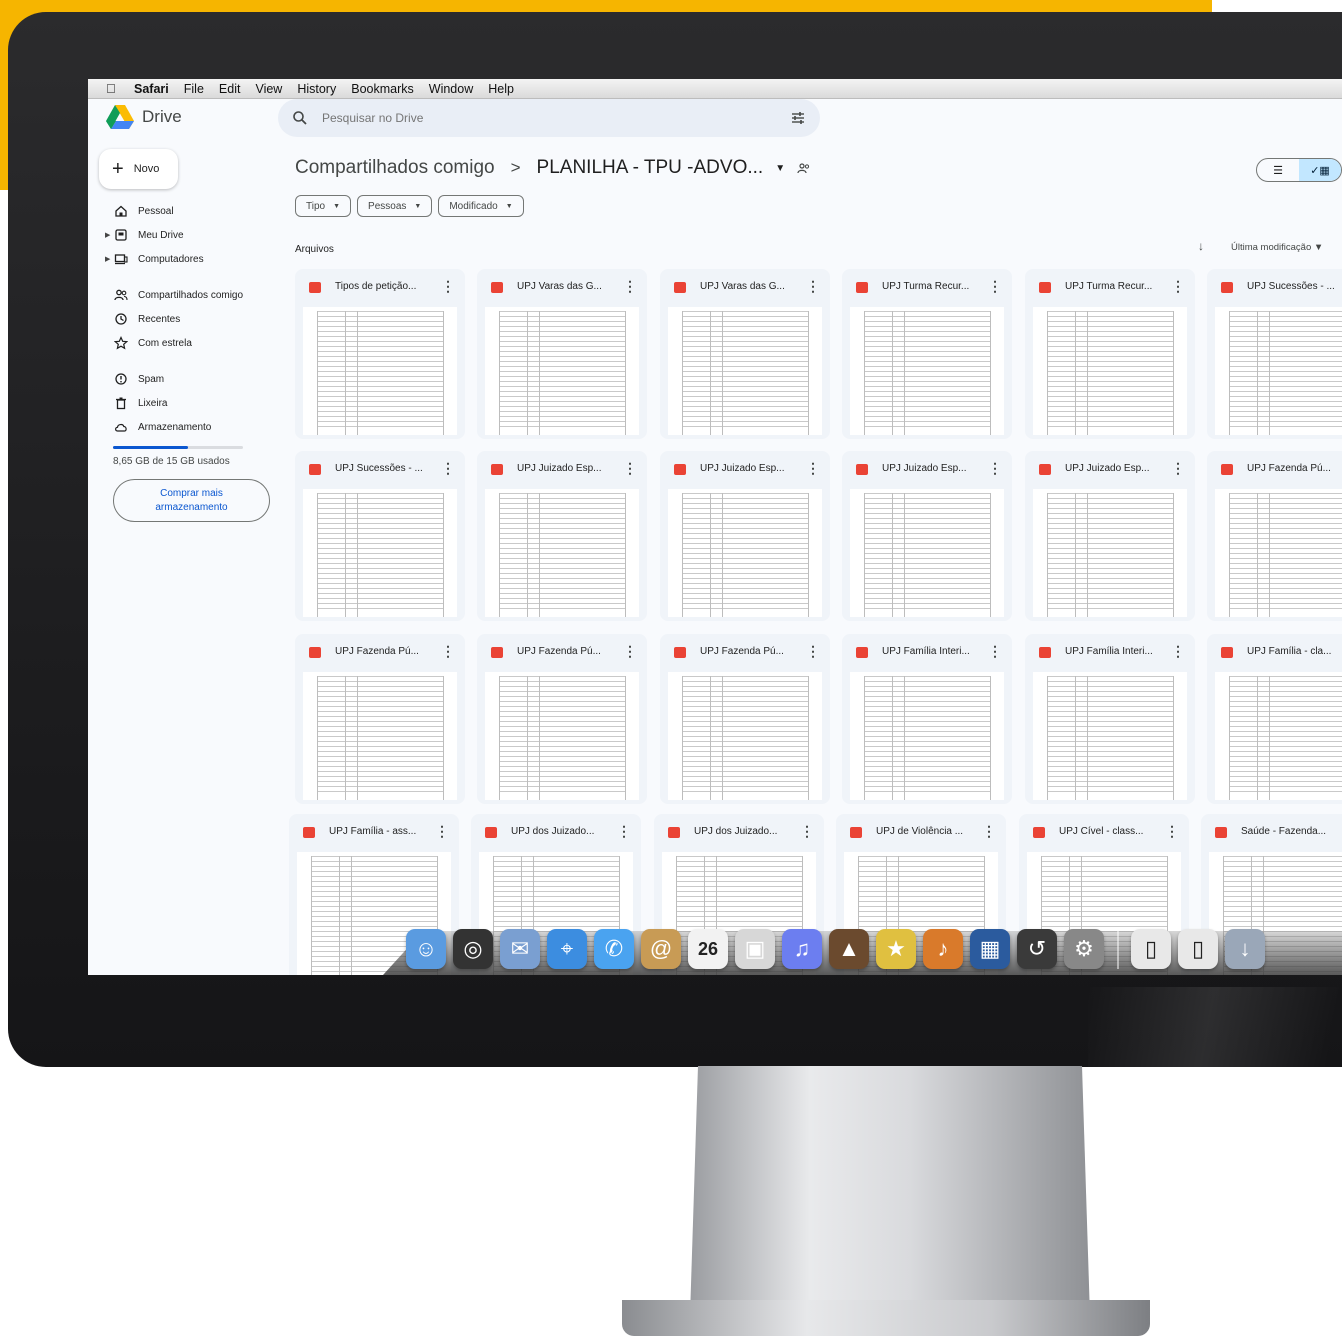 The width and height of the screenshot is (1342, 1338). Describe the element at coordinates (1278, 170) in the screenshot. I see `list-view-icon: ☰` at that location.